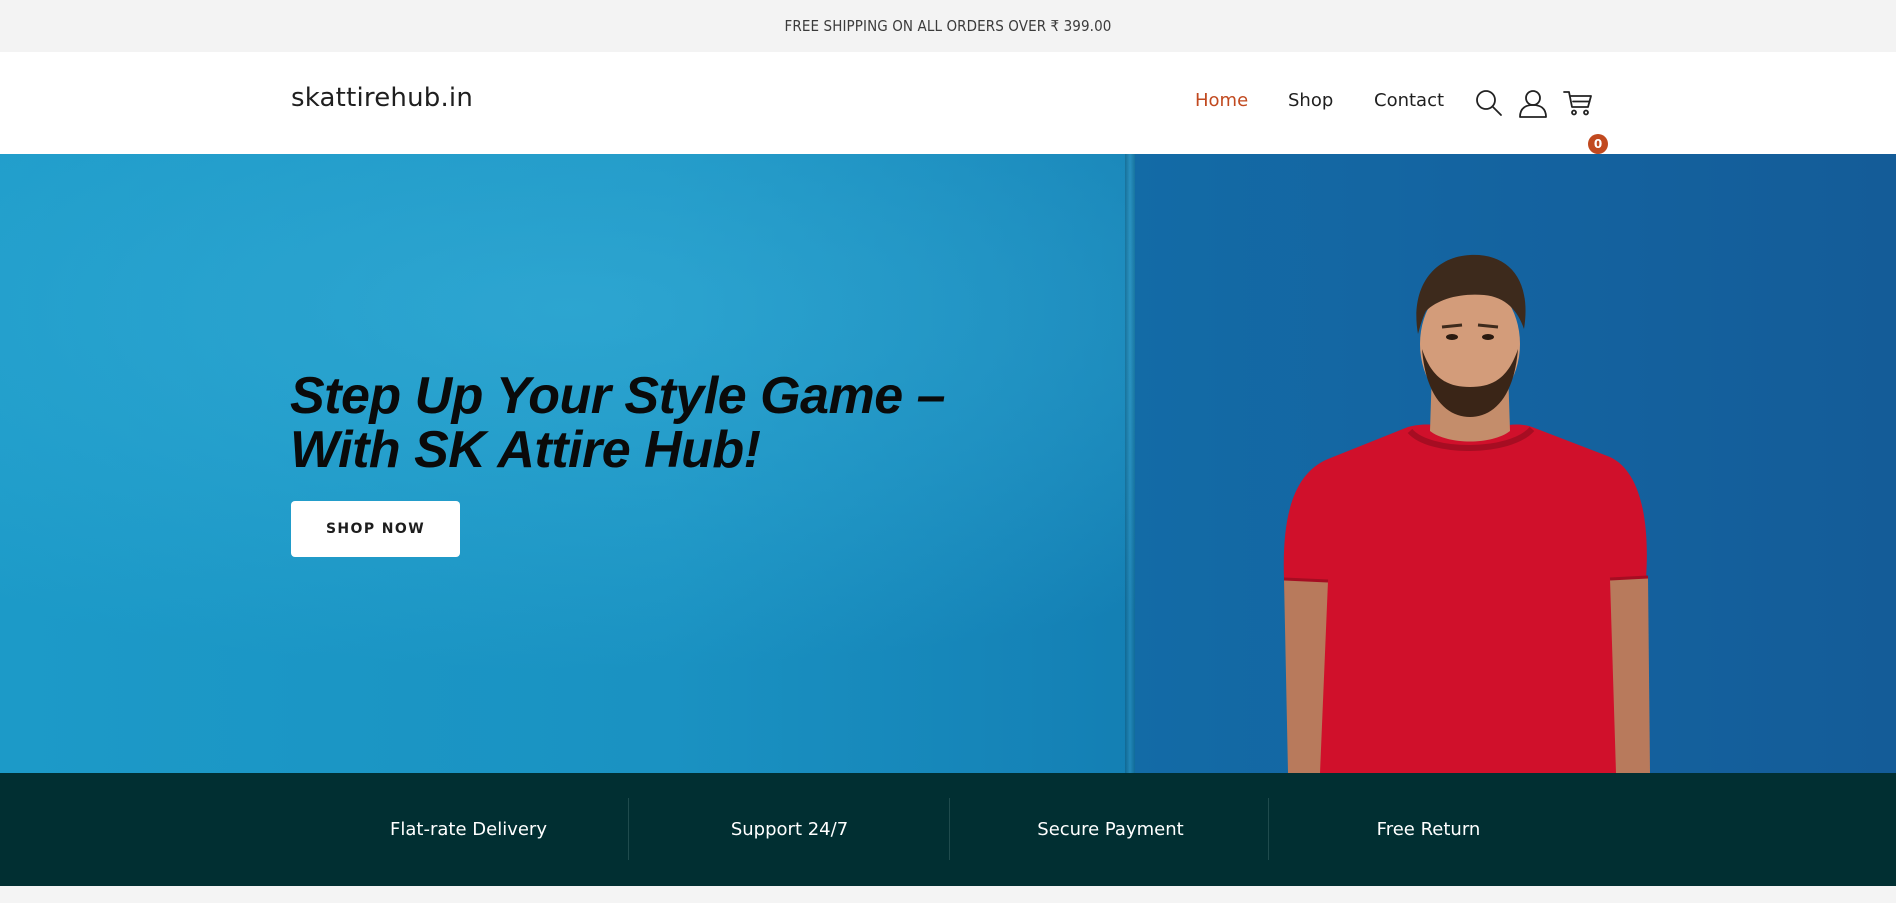  What do you see at coordinates (1428, 829) in the screenshot?
I see `feature-free-return: Free Return` at bounding box center [1428, 829].